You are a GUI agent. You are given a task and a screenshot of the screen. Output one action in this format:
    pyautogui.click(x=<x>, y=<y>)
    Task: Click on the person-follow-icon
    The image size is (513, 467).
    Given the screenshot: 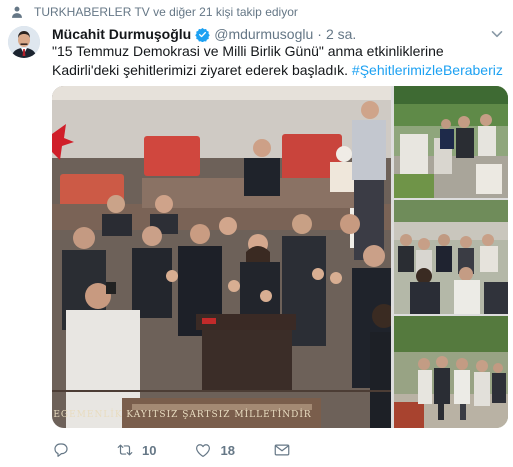 What is the action you would take?
    pyautogui.click(x=17, y=12)
    